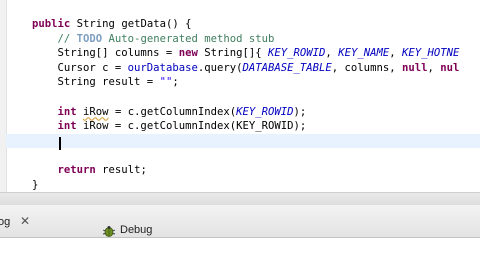  Describe the element at coordinates (136, 230) in the screenshot. I see `tab-debug-label: Debug` at that location.